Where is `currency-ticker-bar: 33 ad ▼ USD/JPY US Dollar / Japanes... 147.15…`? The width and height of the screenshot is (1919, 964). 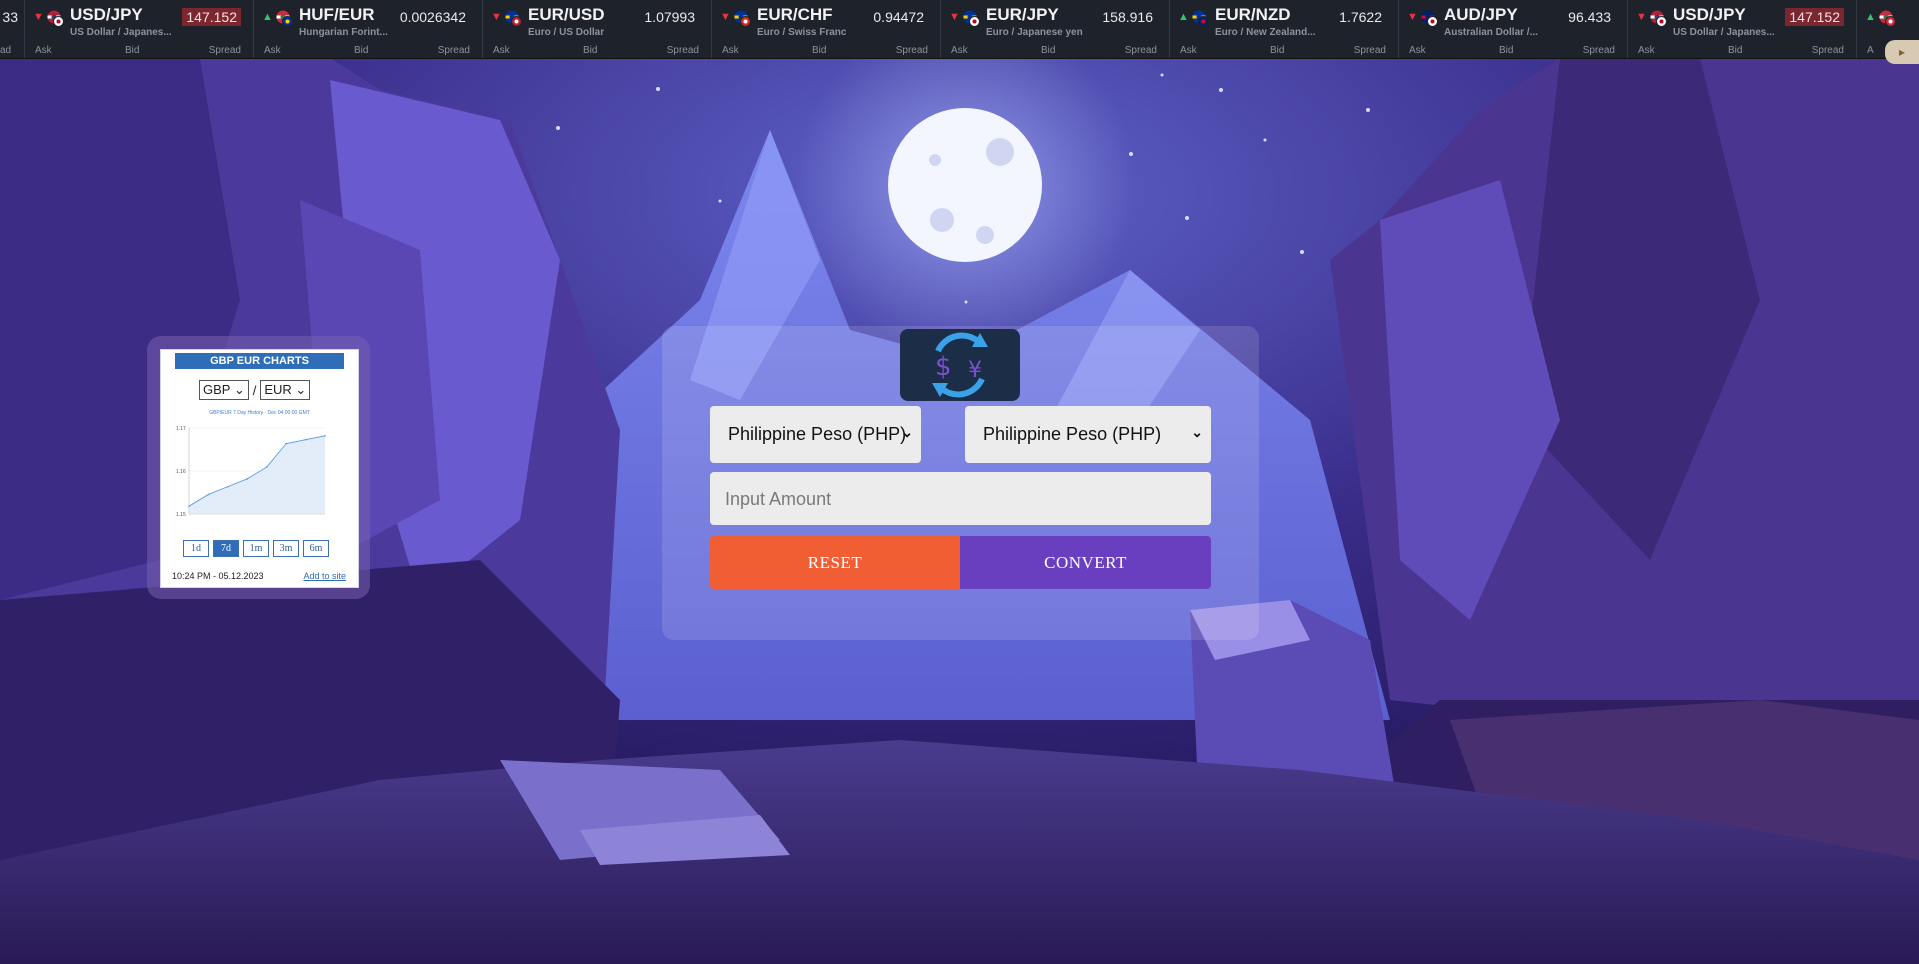
currency-ticker-bar: 33 ad ▼ USD/JPY US Dollar / Japanes... 147.15… is located at coordinates (959, 29).